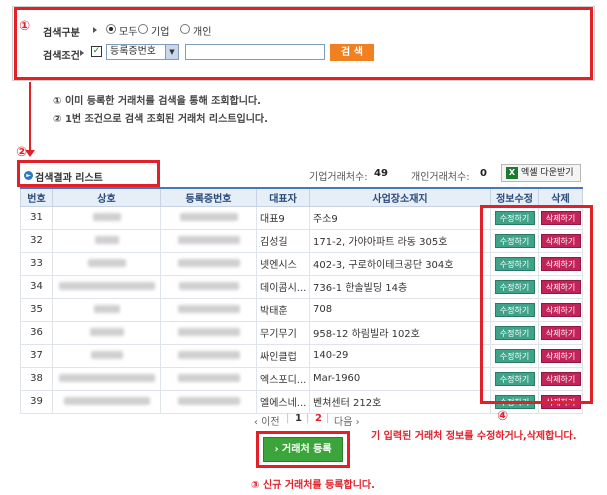 The height and width of the screenshot is (495, 607). I want to click on radio-person, so click(185, 29).